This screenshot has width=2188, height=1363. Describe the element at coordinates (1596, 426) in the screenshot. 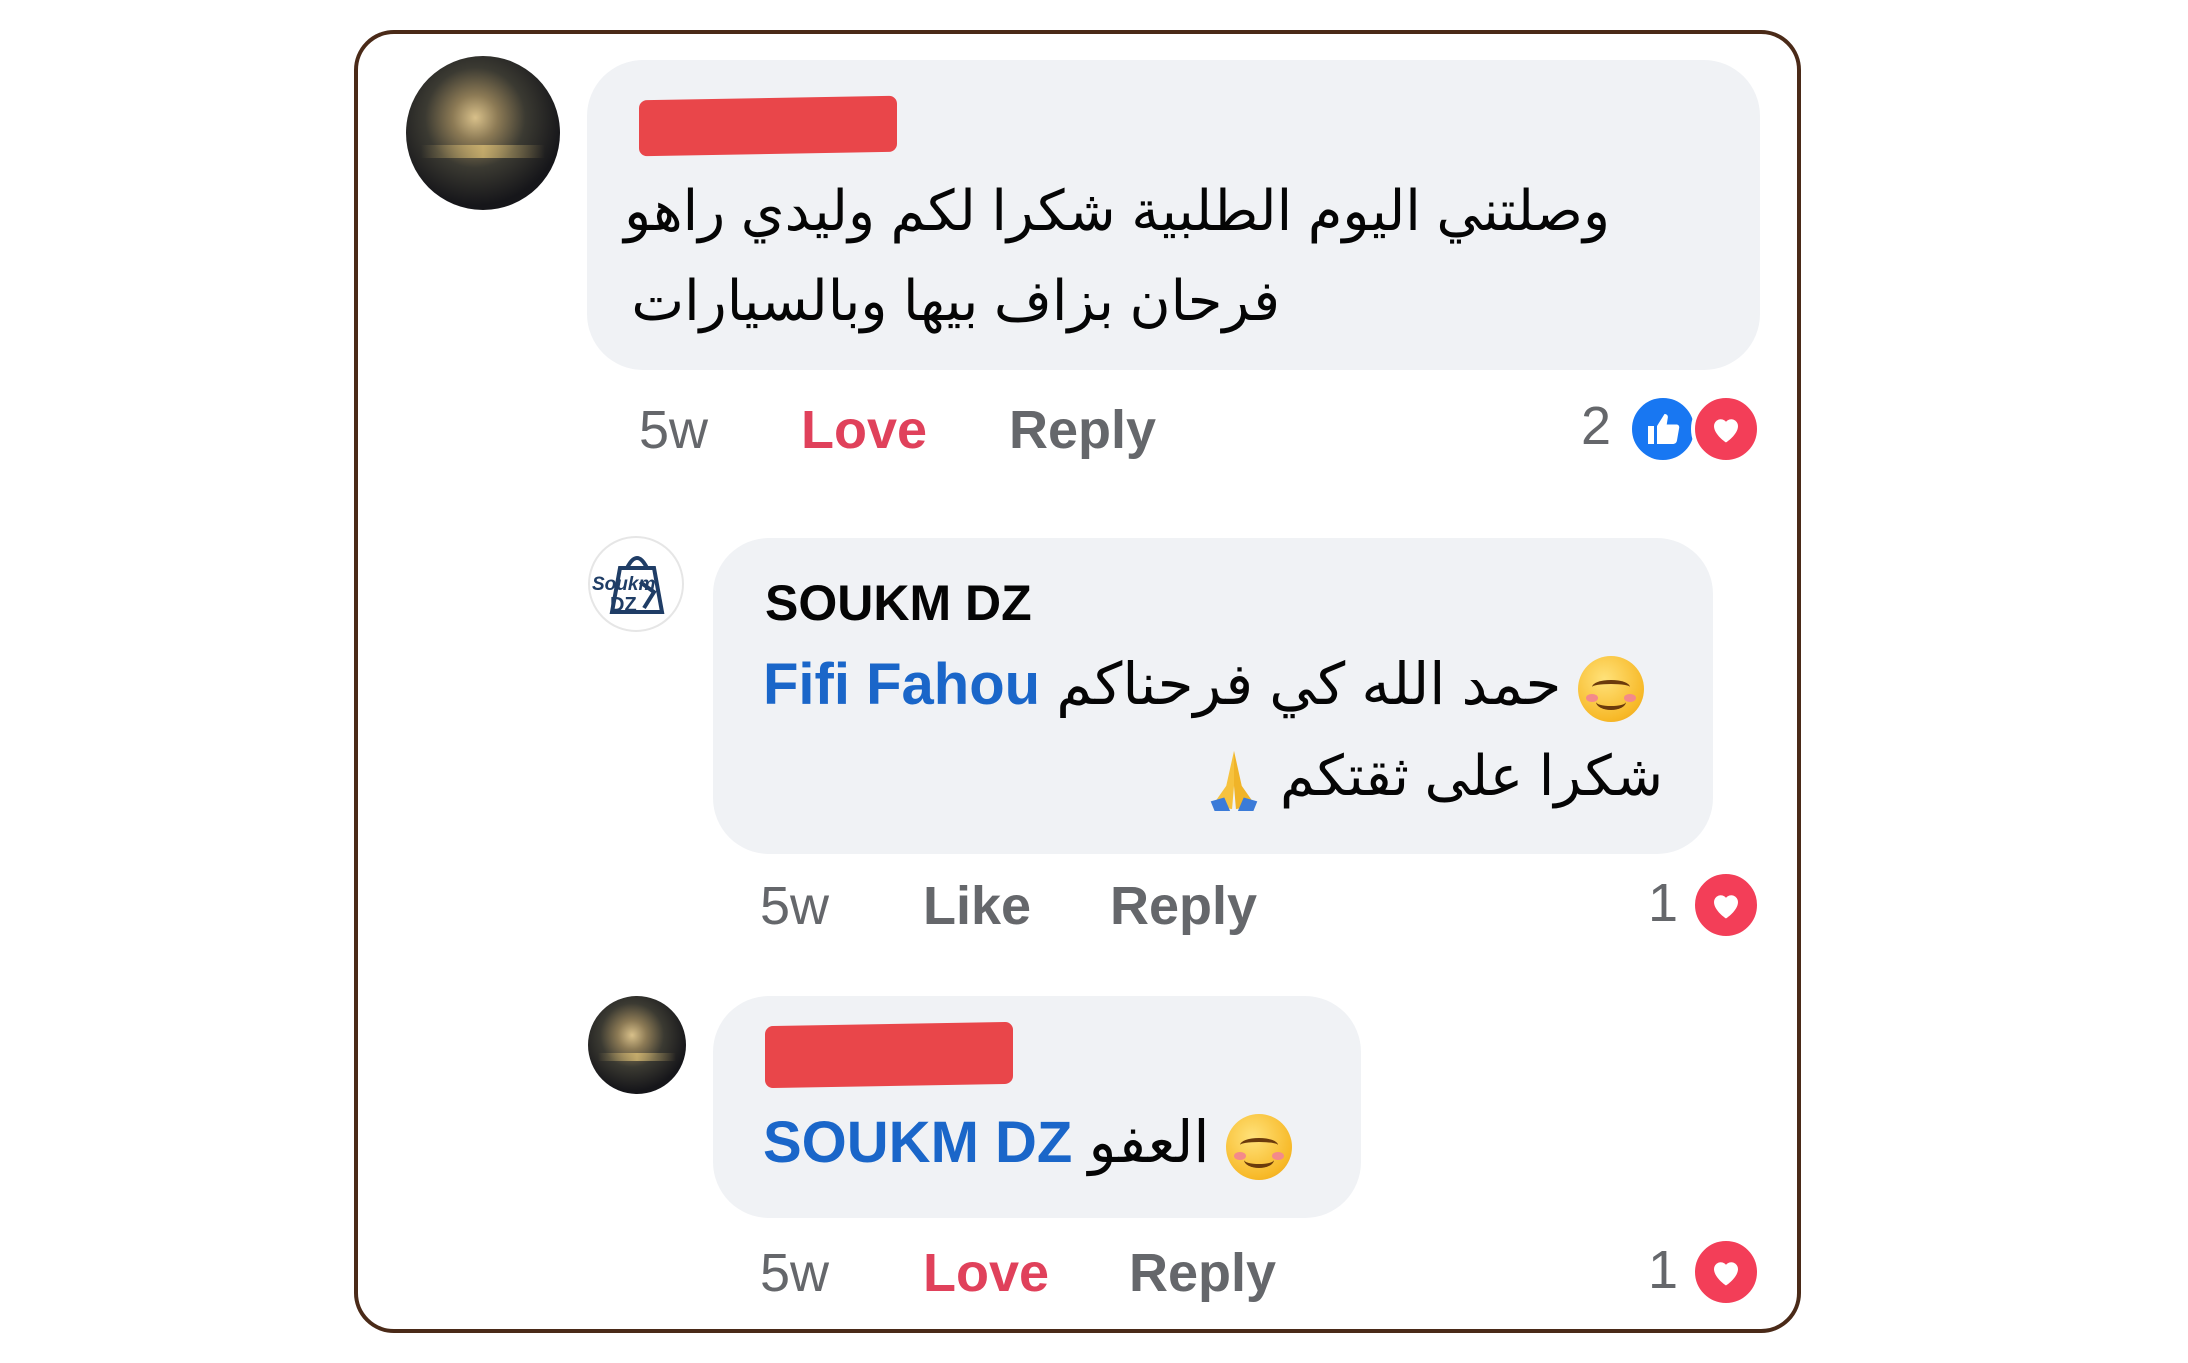

I see `reaction-count: 2` at that location.